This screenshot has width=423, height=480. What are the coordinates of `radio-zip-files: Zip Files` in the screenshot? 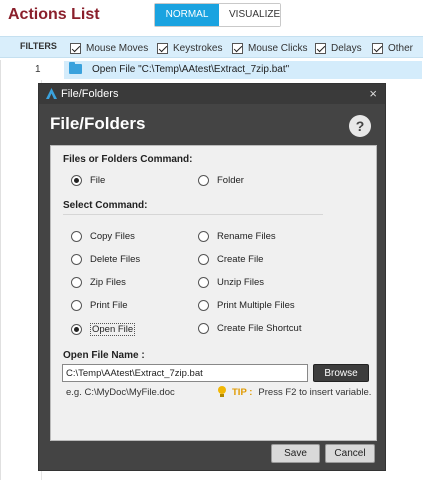 It's located at (98, 282).